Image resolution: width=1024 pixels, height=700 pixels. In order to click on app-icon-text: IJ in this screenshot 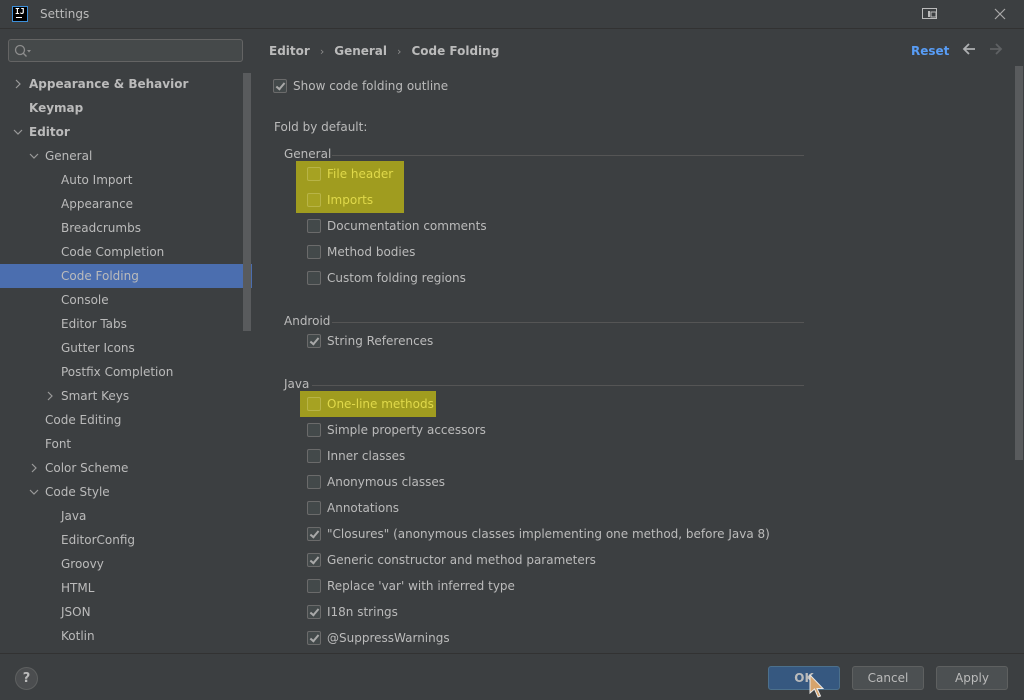, I will do `click(20, 11)`.